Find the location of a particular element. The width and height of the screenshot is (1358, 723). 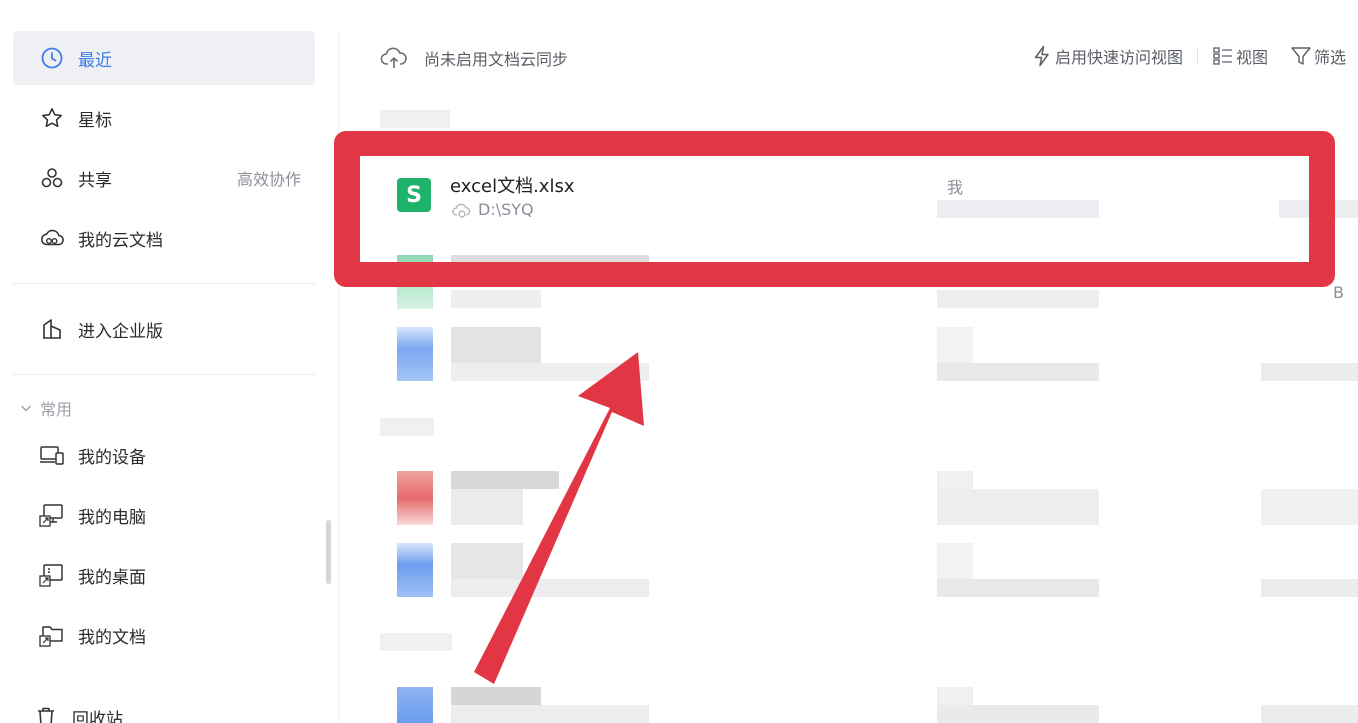

cloud-sync-status: 尚未启用文档云同步 is located at coordinates (474, 58).